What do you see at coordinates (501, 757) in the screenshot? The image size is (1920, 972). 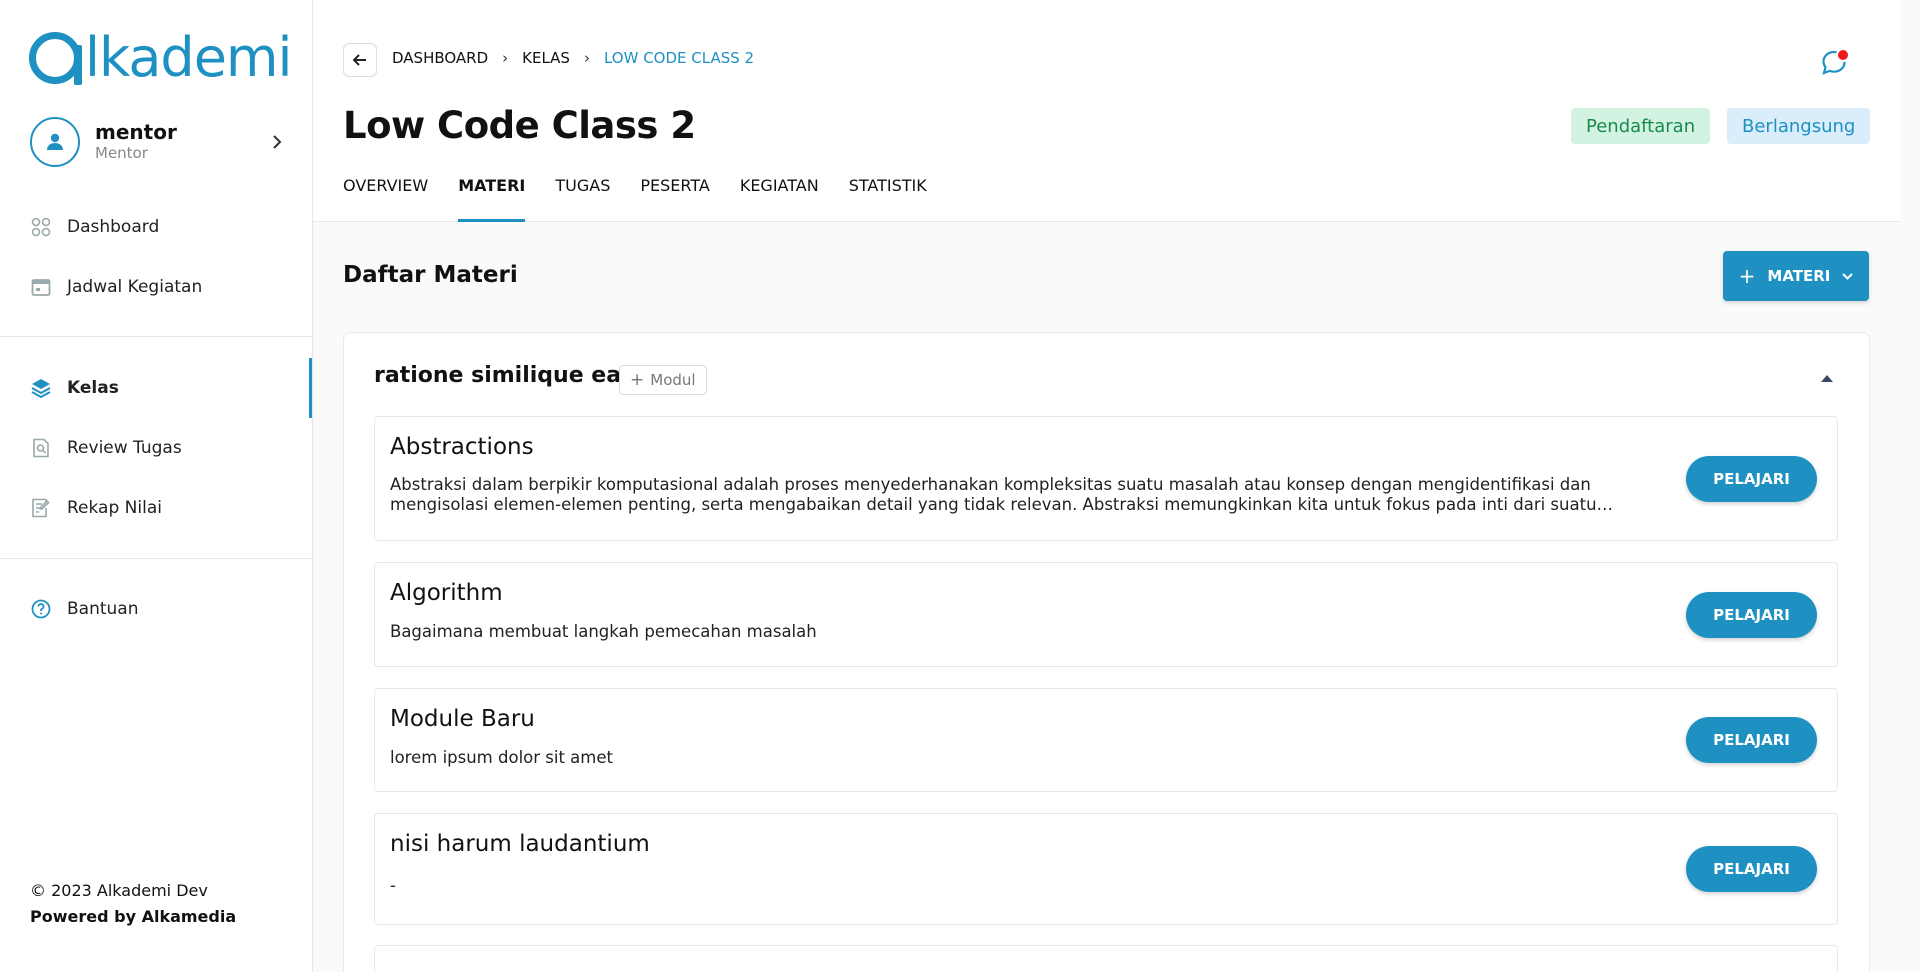 I see `materi-item-description: lorem ipsum dolor sit amet` at bounding box center [501, 757].